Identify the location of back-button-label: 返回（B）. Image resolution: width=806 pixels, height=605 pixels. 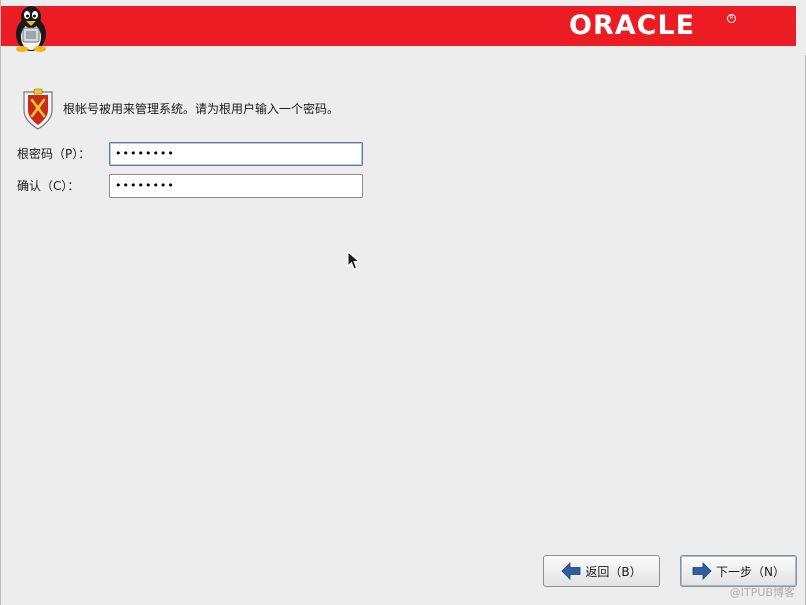
(613, 571).